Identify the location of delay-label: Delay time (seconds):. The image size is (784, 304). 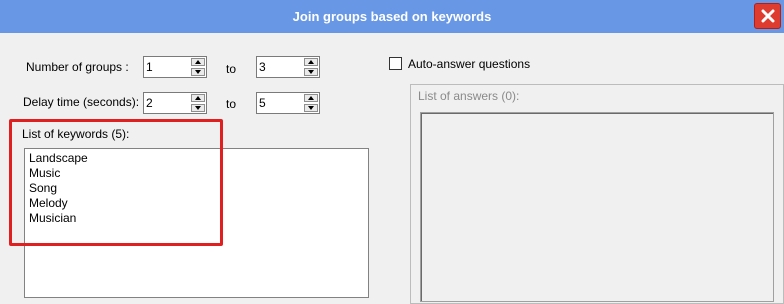
(81, 102).